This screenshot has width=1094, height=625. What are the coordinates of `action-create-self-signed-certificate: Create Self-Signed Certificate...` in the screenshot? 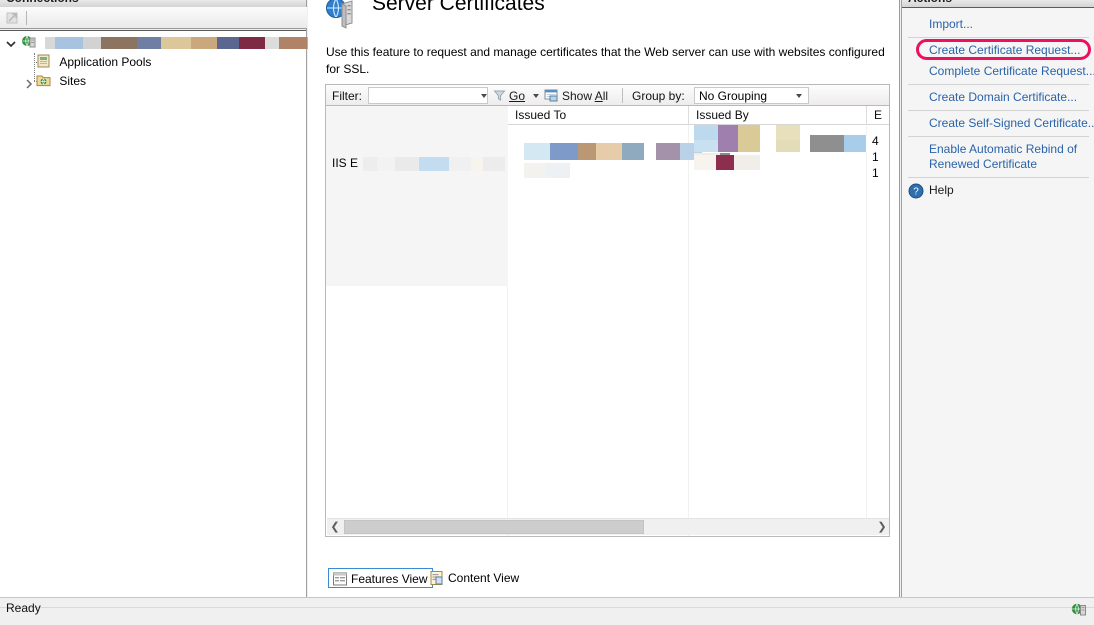 It's located at (998, 123).